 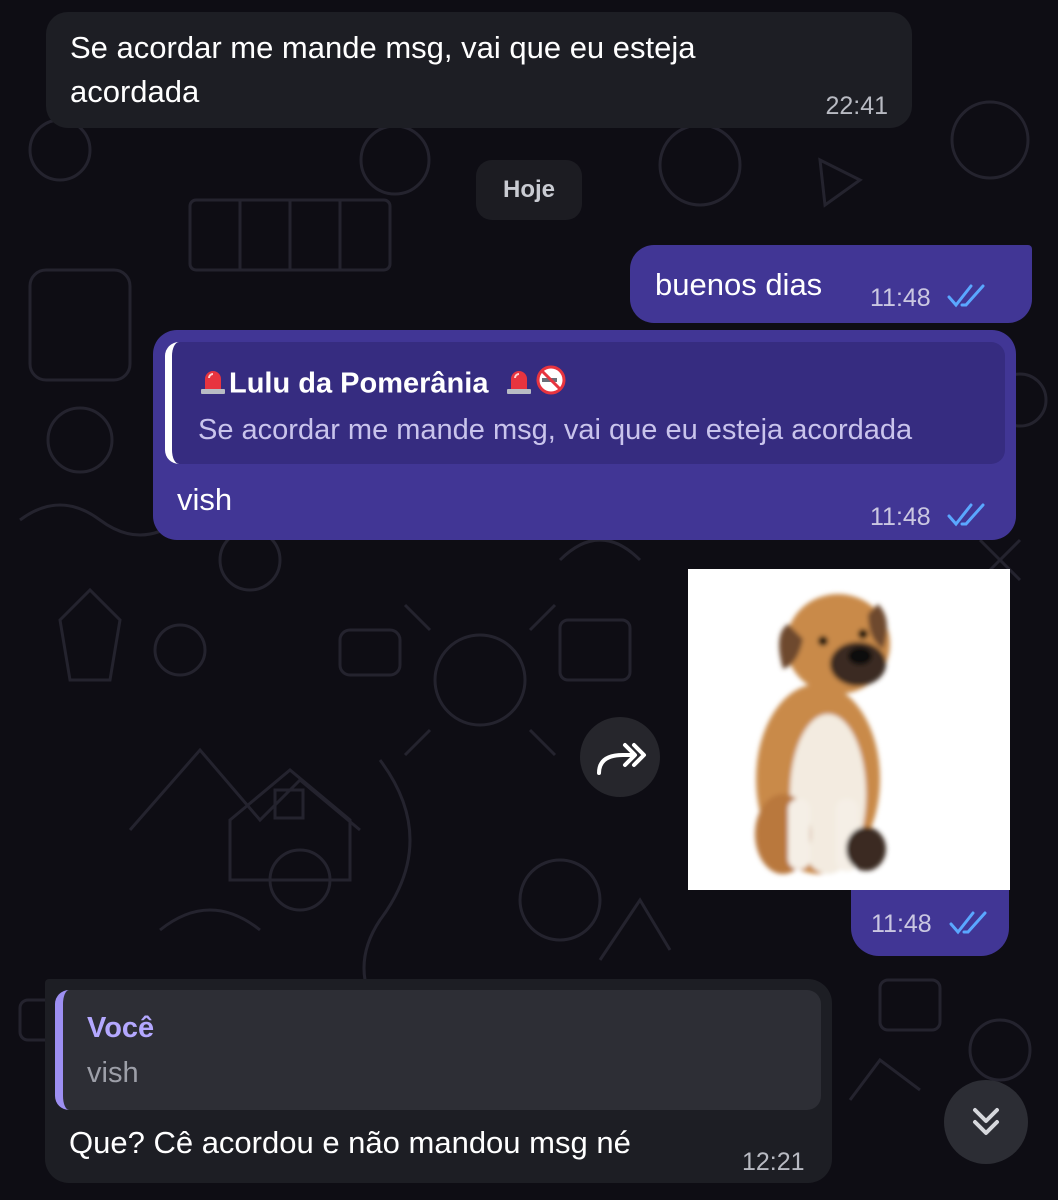 What do you see at coordinates (350, 1142) in the screenshot?
I see `message-text: Que? Cê acordou e não mandou msg né` at bounding box center [350, 1142].